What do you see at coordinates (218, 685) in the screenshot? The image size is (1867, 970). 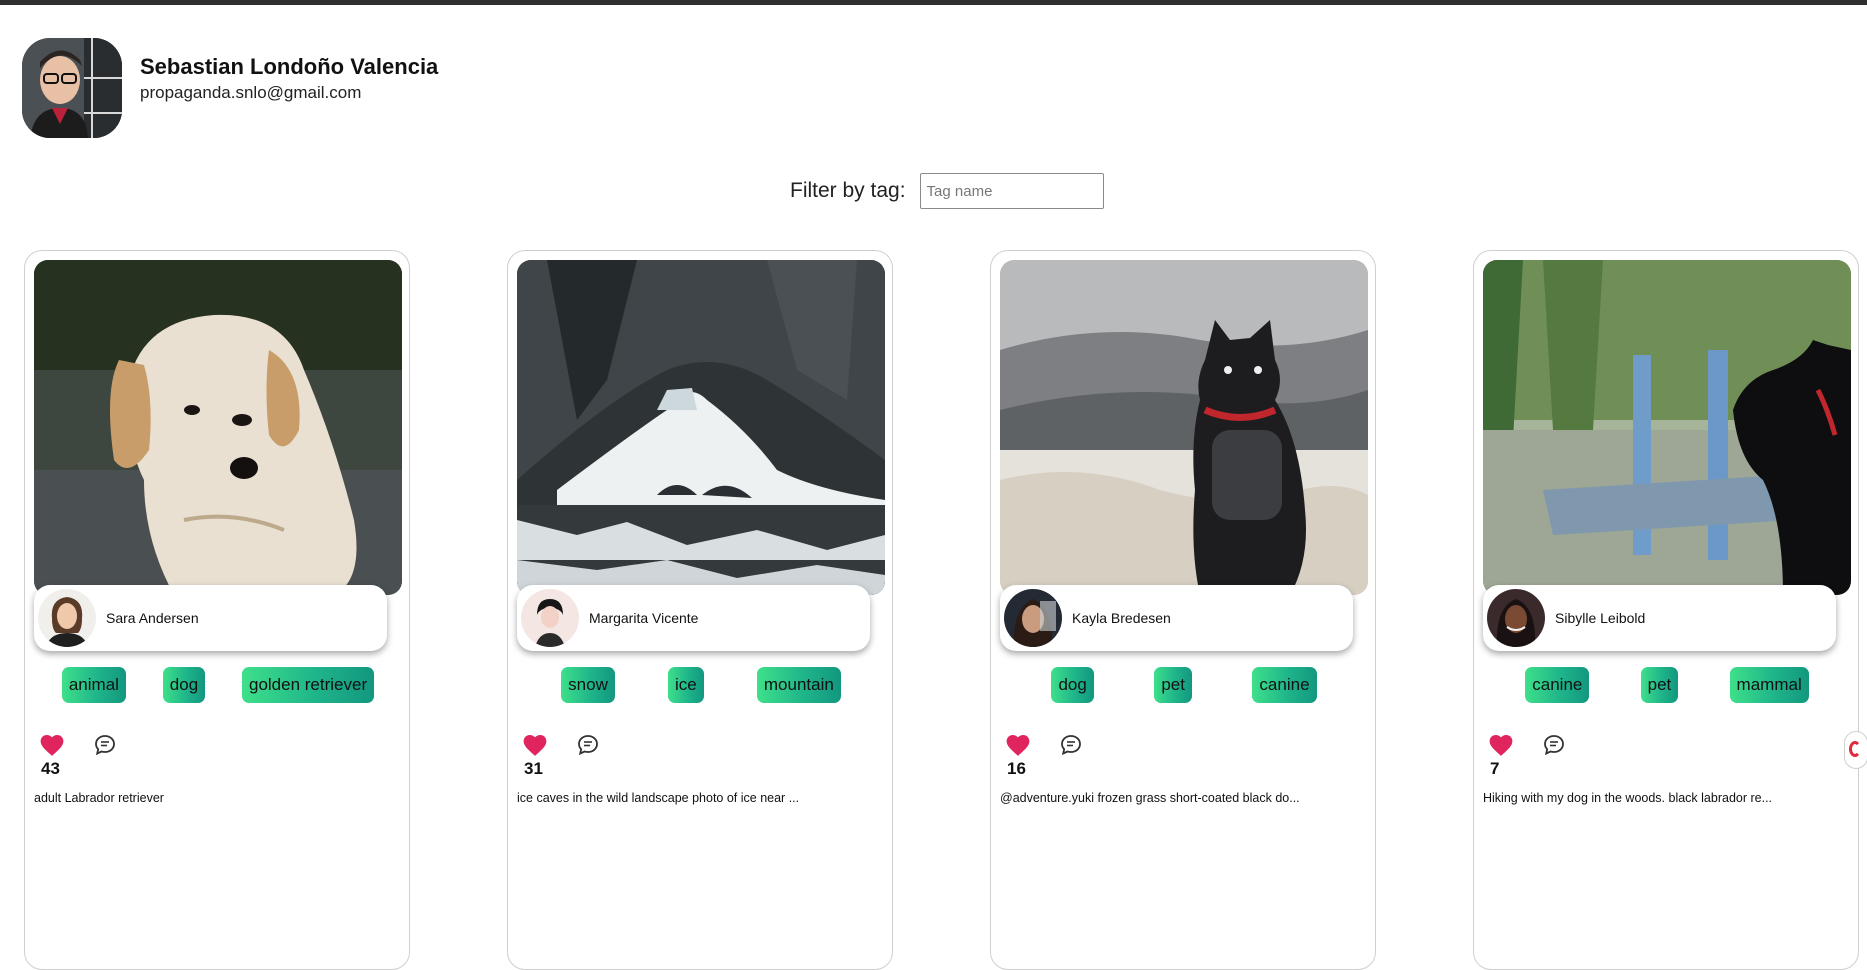 I see `tag-list: animal dog golden retriever` at bounding box center [218, 685].